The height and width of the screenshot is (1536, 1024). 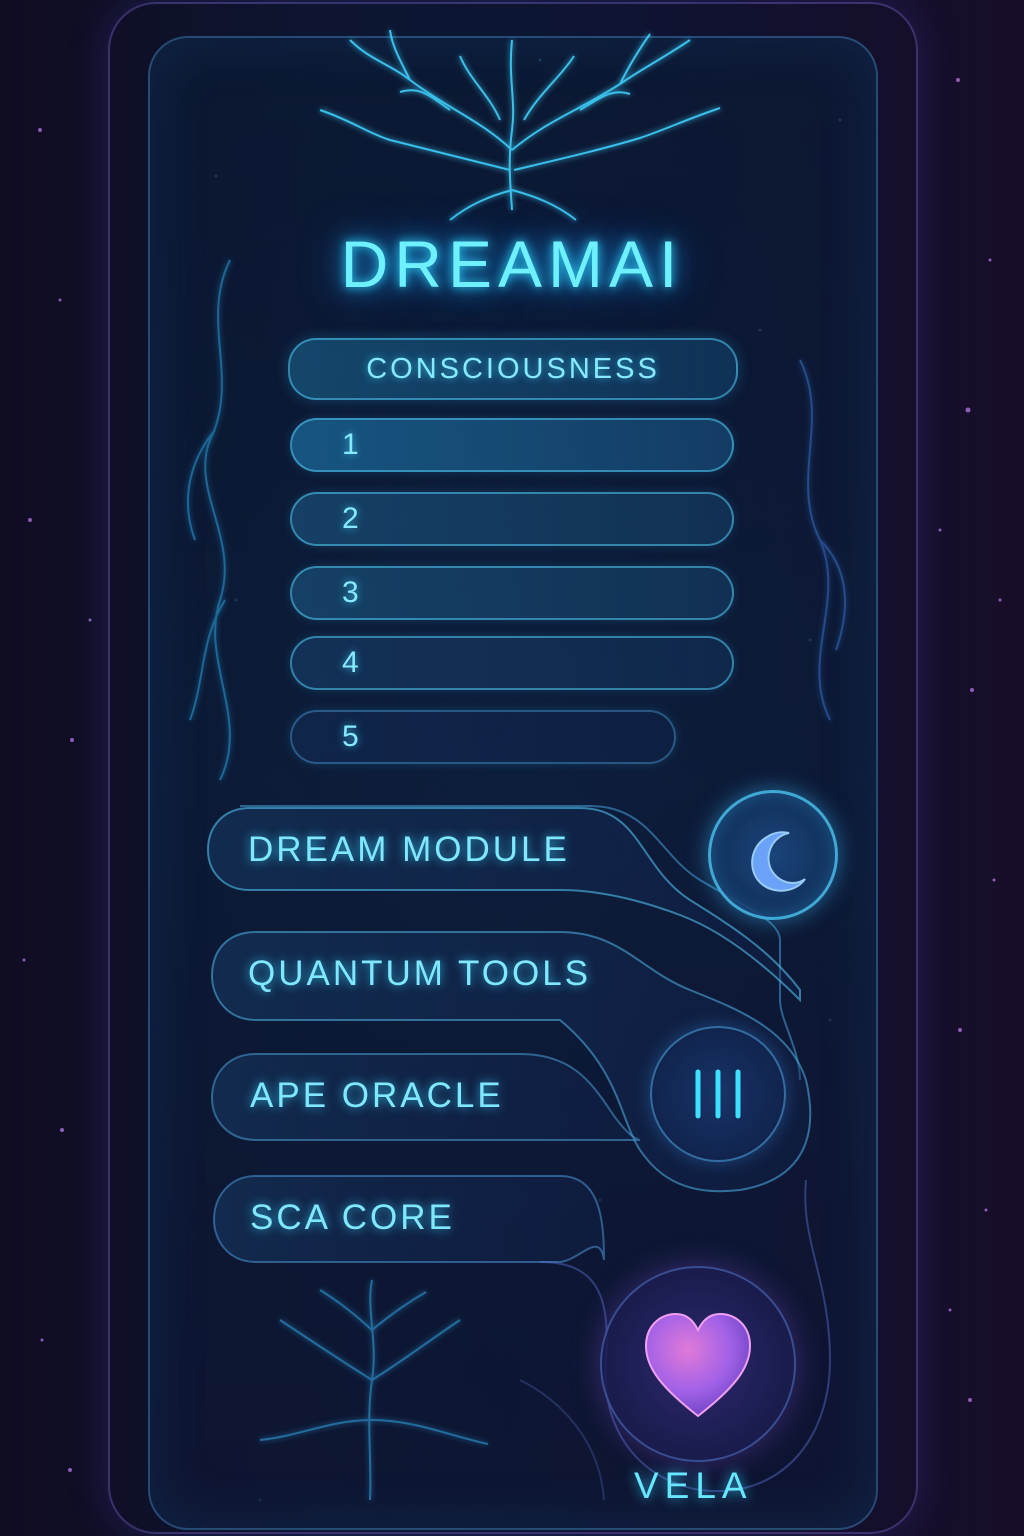 I want to click on vela-label: VELA, so click(x=693, y=1485).